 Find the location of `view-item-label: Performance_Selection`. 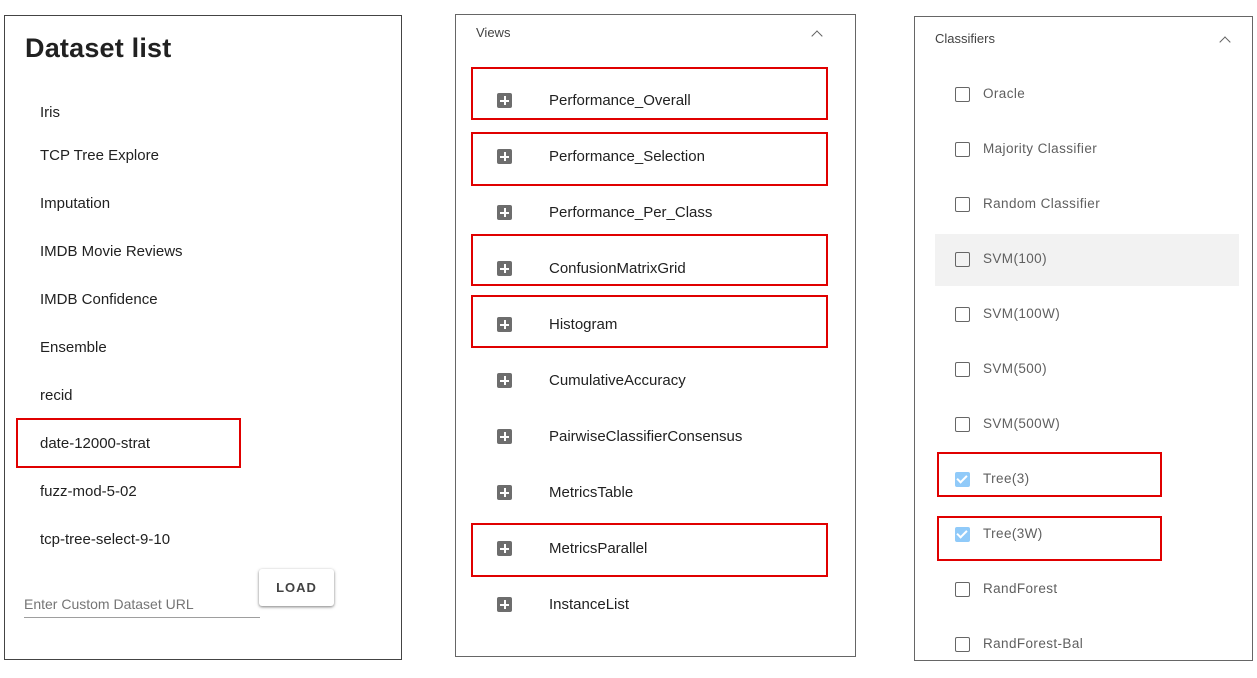

view-item-label: Performance_Selection is located at coordinates (627, 156).